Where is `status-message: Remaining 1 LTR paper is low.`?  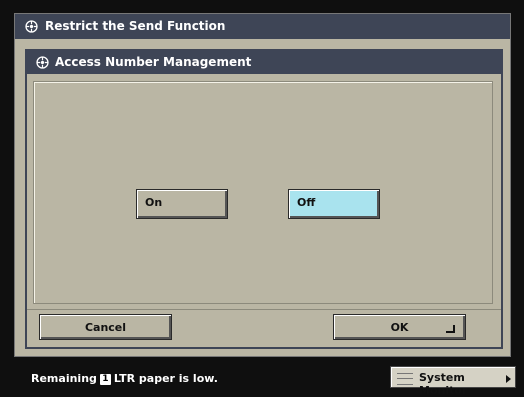 status-message: Remaining 1 LTR paper is low. is located at coordinates (124, 378).